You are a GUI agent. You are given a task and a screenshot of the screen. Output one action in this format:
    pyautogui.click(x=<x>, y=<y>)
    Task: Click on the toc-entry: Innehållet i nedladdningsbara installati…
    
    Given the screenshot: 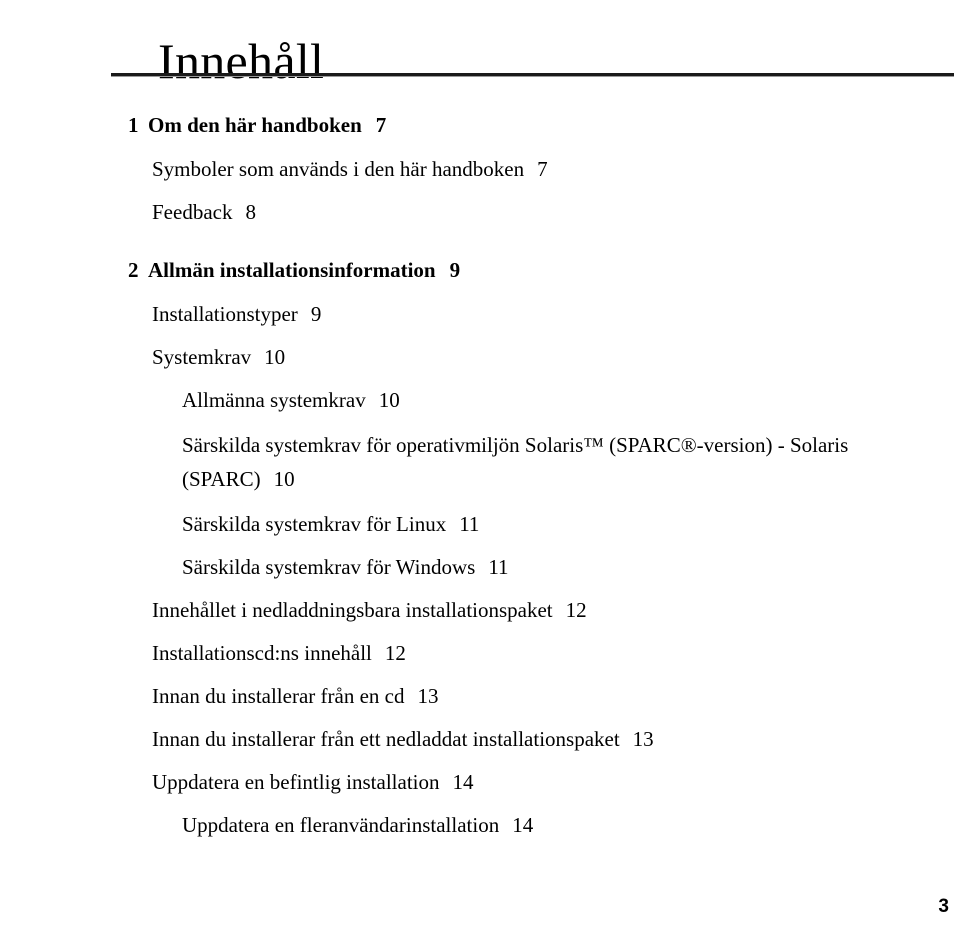 What is the action you would take?
    pyautogui.click(x=480, y=610)
    